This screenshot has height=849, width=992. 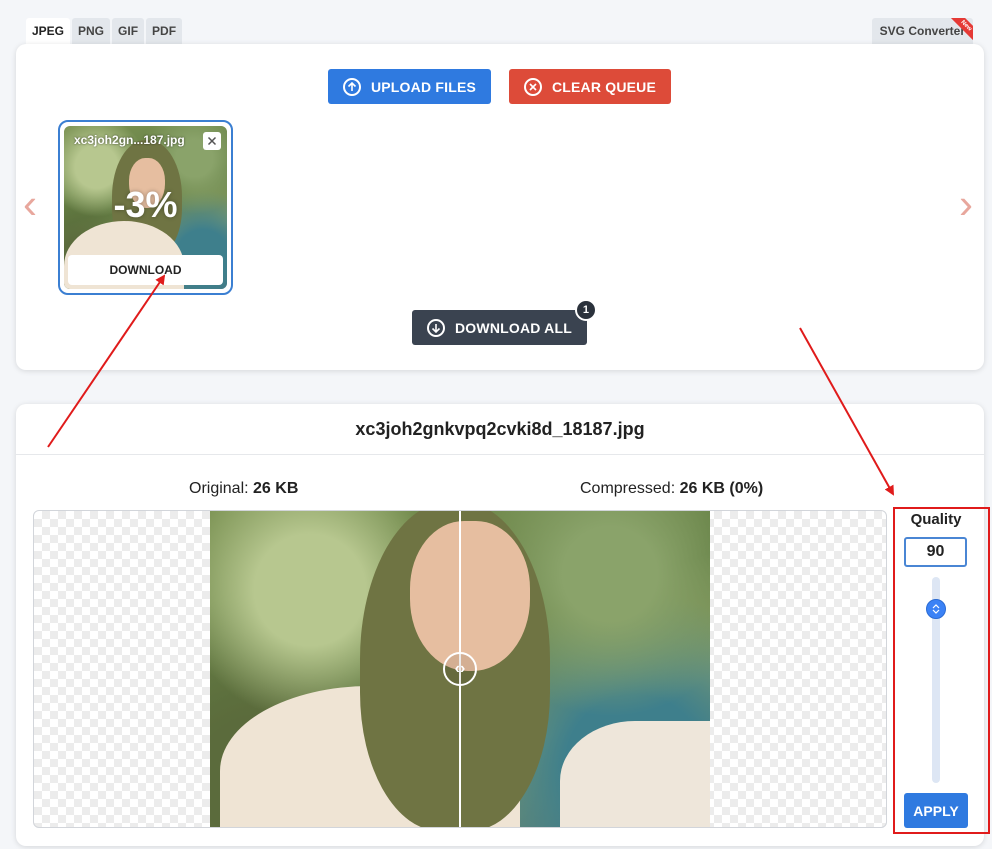 I want to click on apply-button: APPLY, so click(x=936, y=810).